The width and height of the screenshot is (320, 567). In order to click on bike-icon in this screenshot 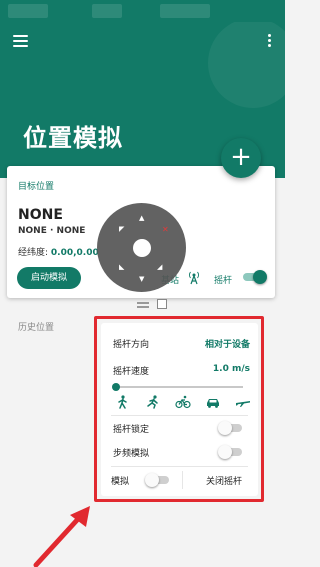, I will do `click(183, 402)`.